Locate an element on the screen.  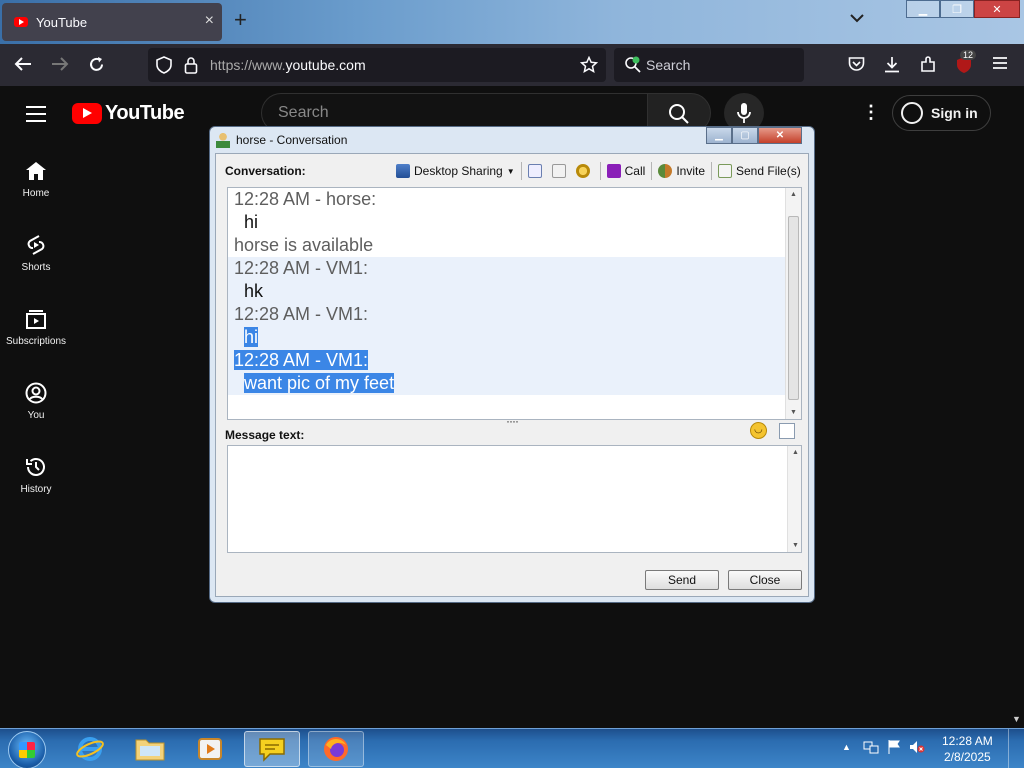
folder-icon is located at coordinates (150, 750).